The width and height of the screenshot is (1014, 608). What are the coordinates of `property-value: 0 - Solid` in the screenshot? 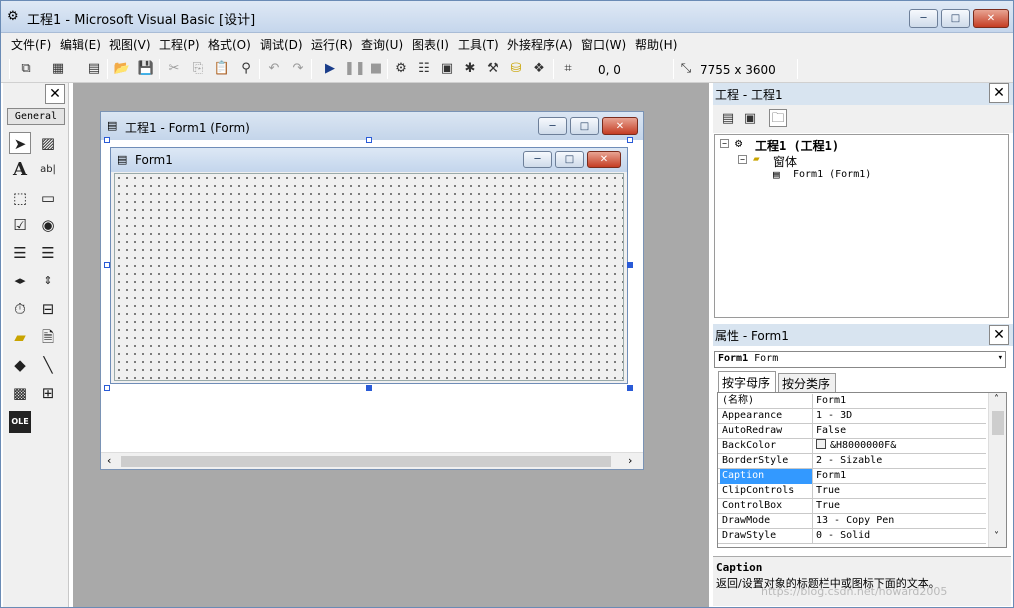 It's located at (900, 536).